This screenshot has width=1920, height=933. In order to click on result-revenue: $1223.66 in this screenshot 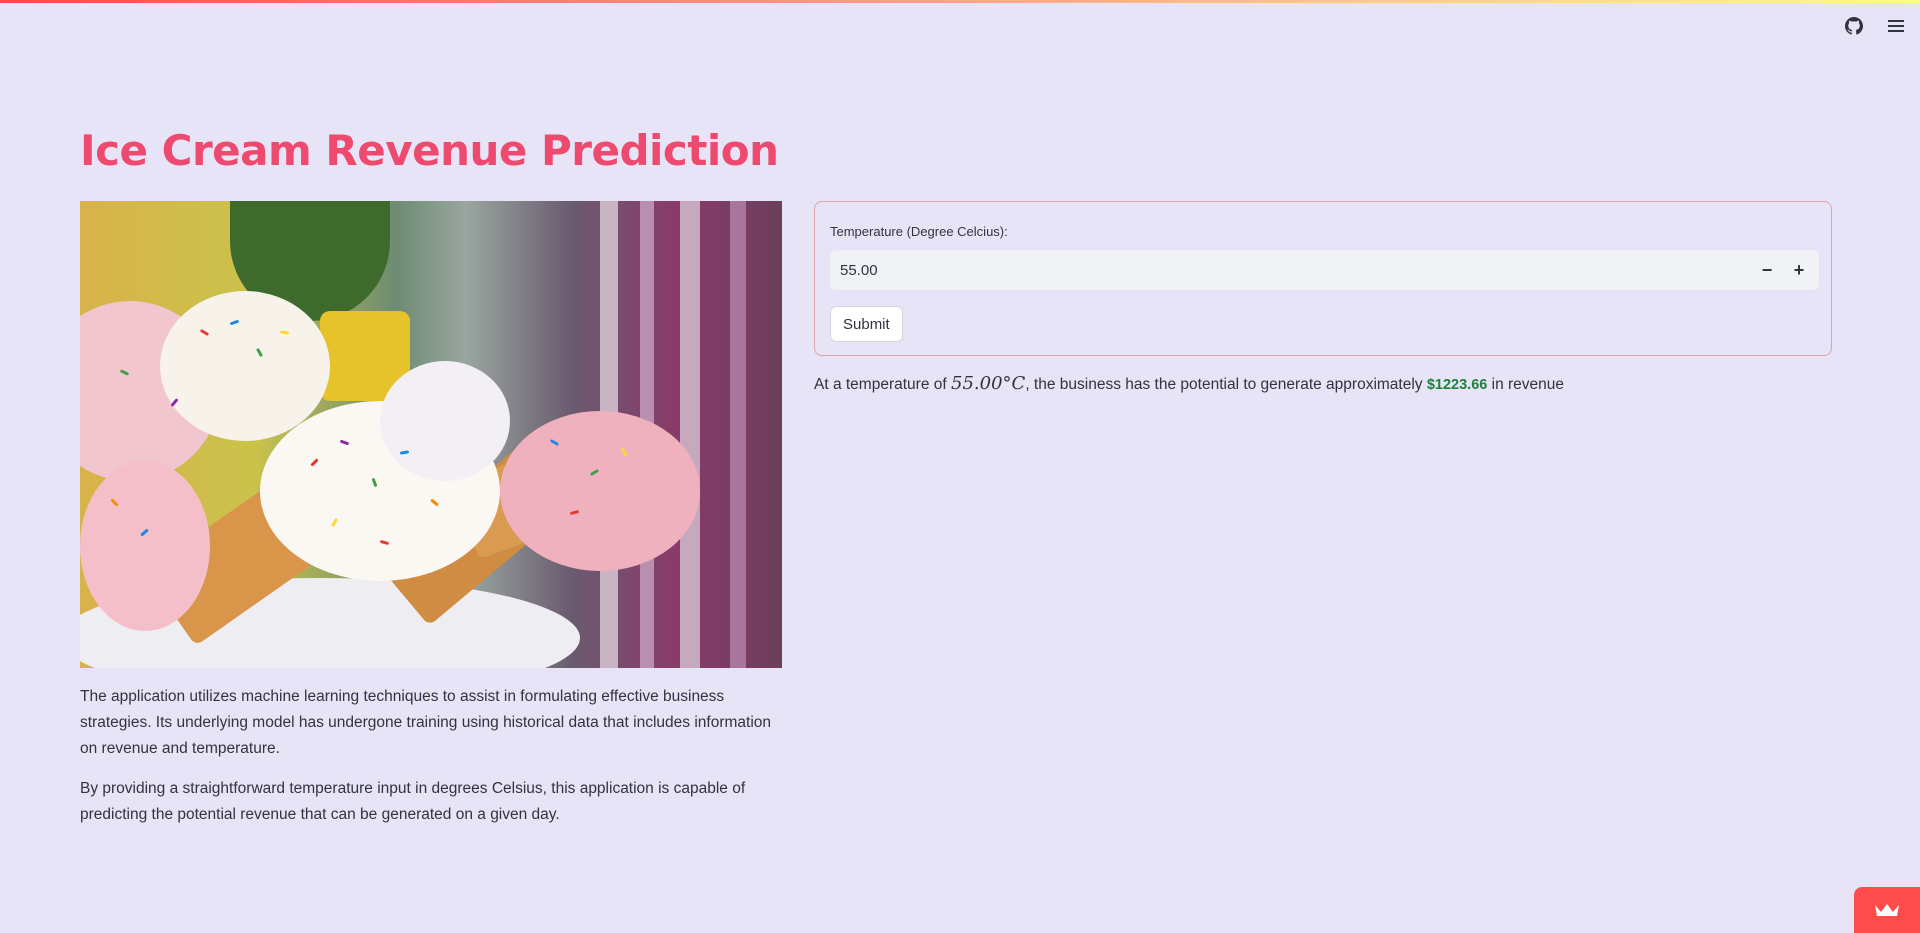, I will do `click(1457, 385)`.